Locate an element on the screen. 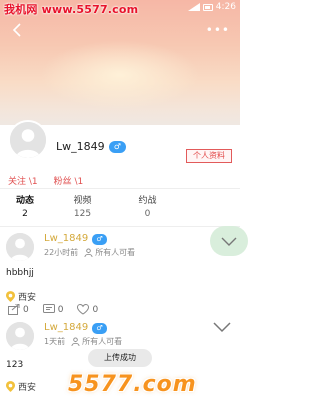 The width and height of the screenshot is (320, 400). tab-posts: 动态 2 is located at coordinates (25, 210).